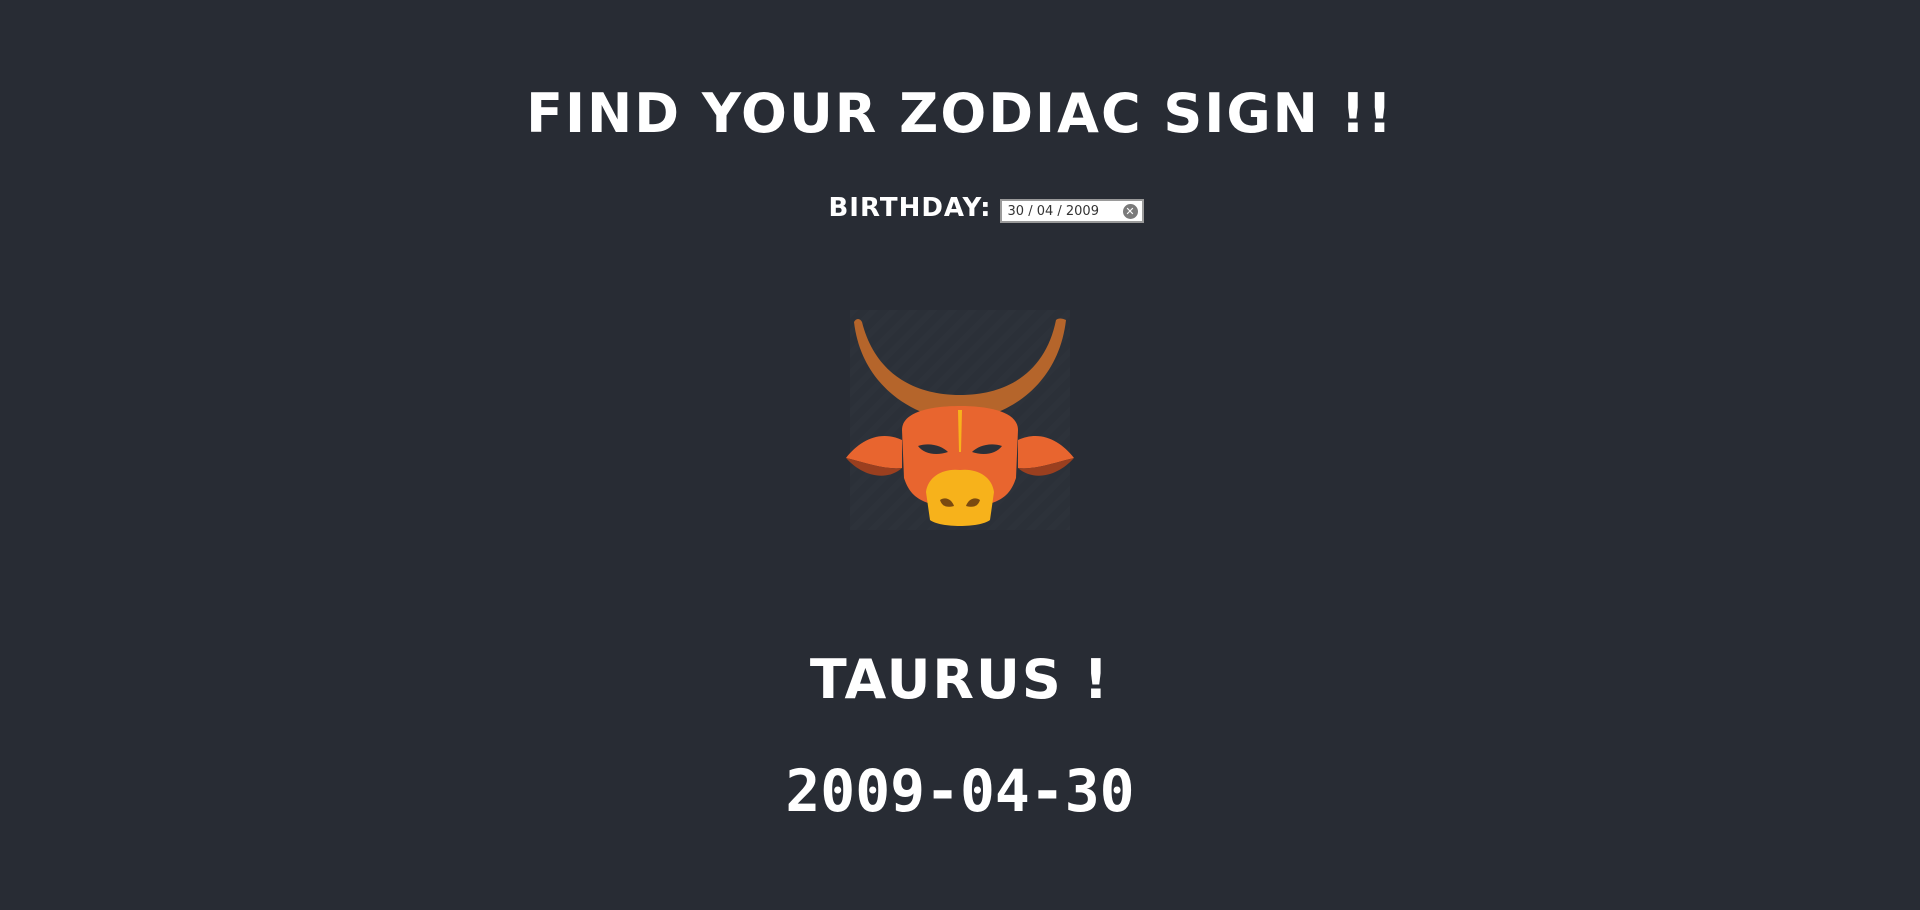 This screenshot has width=1920, height=910. Describe the element at coordinates (960, 420) in the screenshot. I see `taurus-bull-icon` at that location.